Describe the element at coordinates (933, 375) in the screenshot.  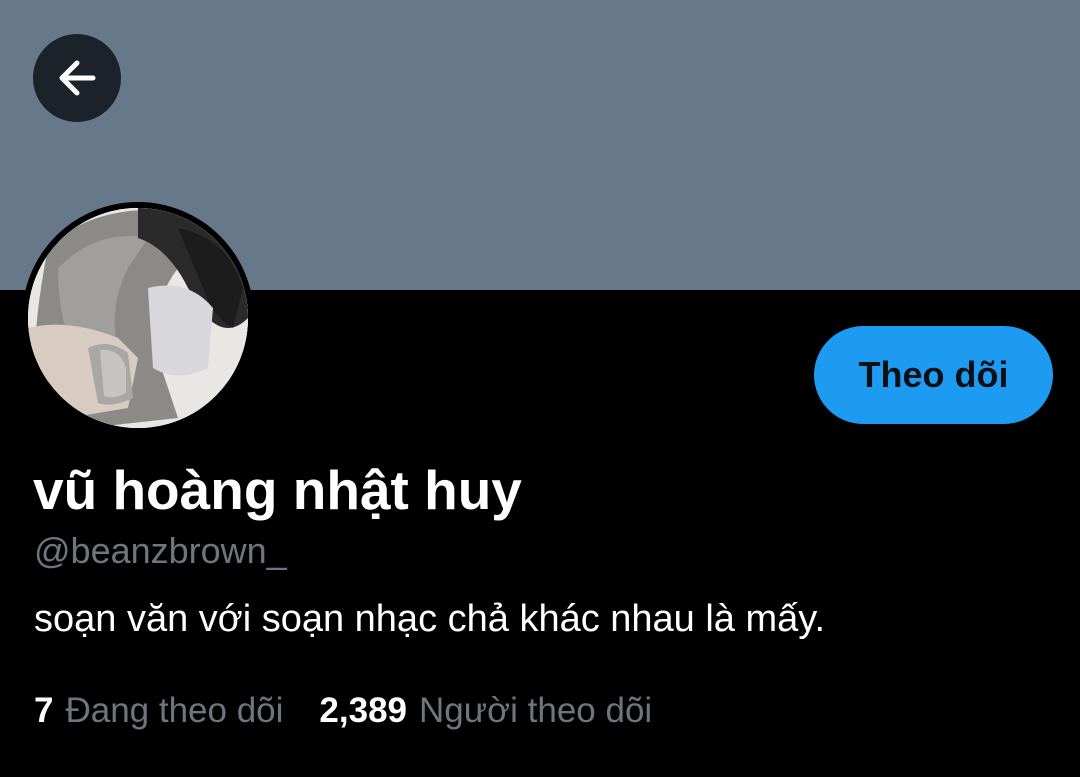
I see `follow-button: Theo dõi` at that location.